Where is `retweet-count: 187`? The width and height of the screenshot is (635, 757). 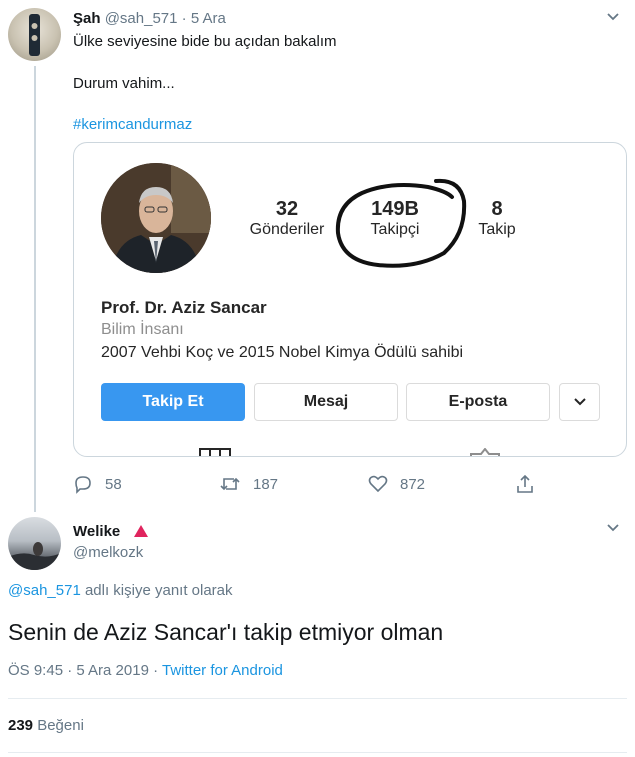
retweet-count: 187 is located at coordinates (266, 484).